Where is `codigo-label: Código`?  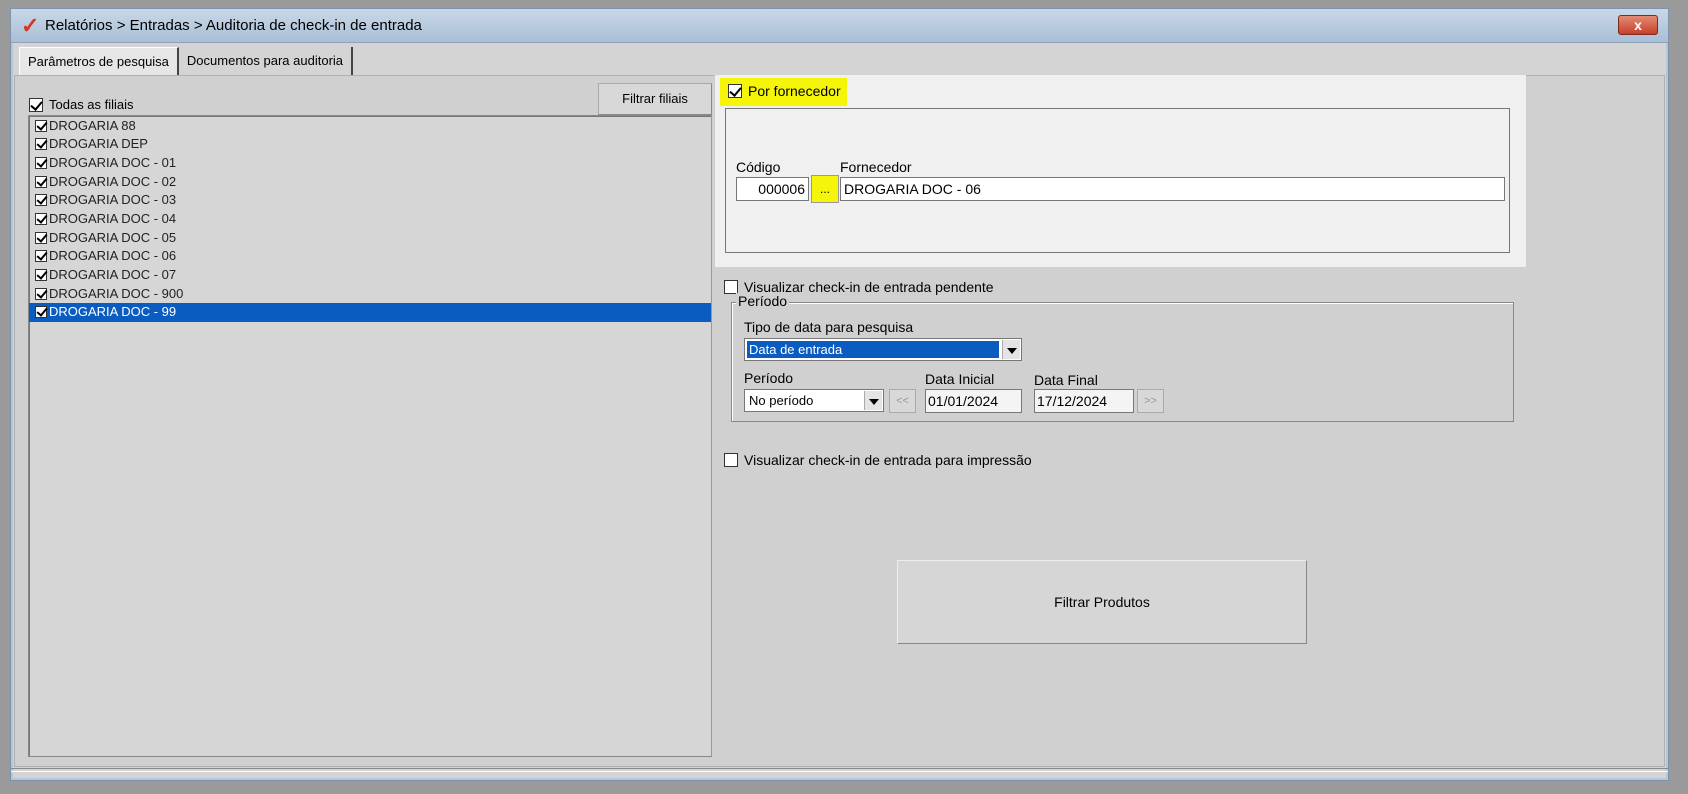 codigo-label: Código is located at coordinates (758, 167).